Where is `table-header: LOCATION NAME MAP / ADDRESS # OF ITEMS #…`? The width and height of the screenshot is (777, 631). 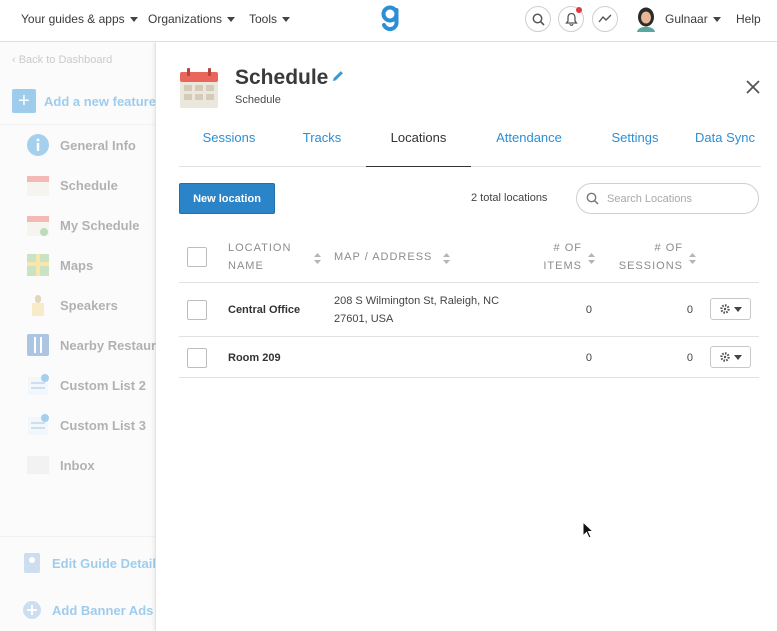
table-header: LOCATION NAME MAP / ADDRESS # OF ITEMS #… is located at coordinates (469, 259).